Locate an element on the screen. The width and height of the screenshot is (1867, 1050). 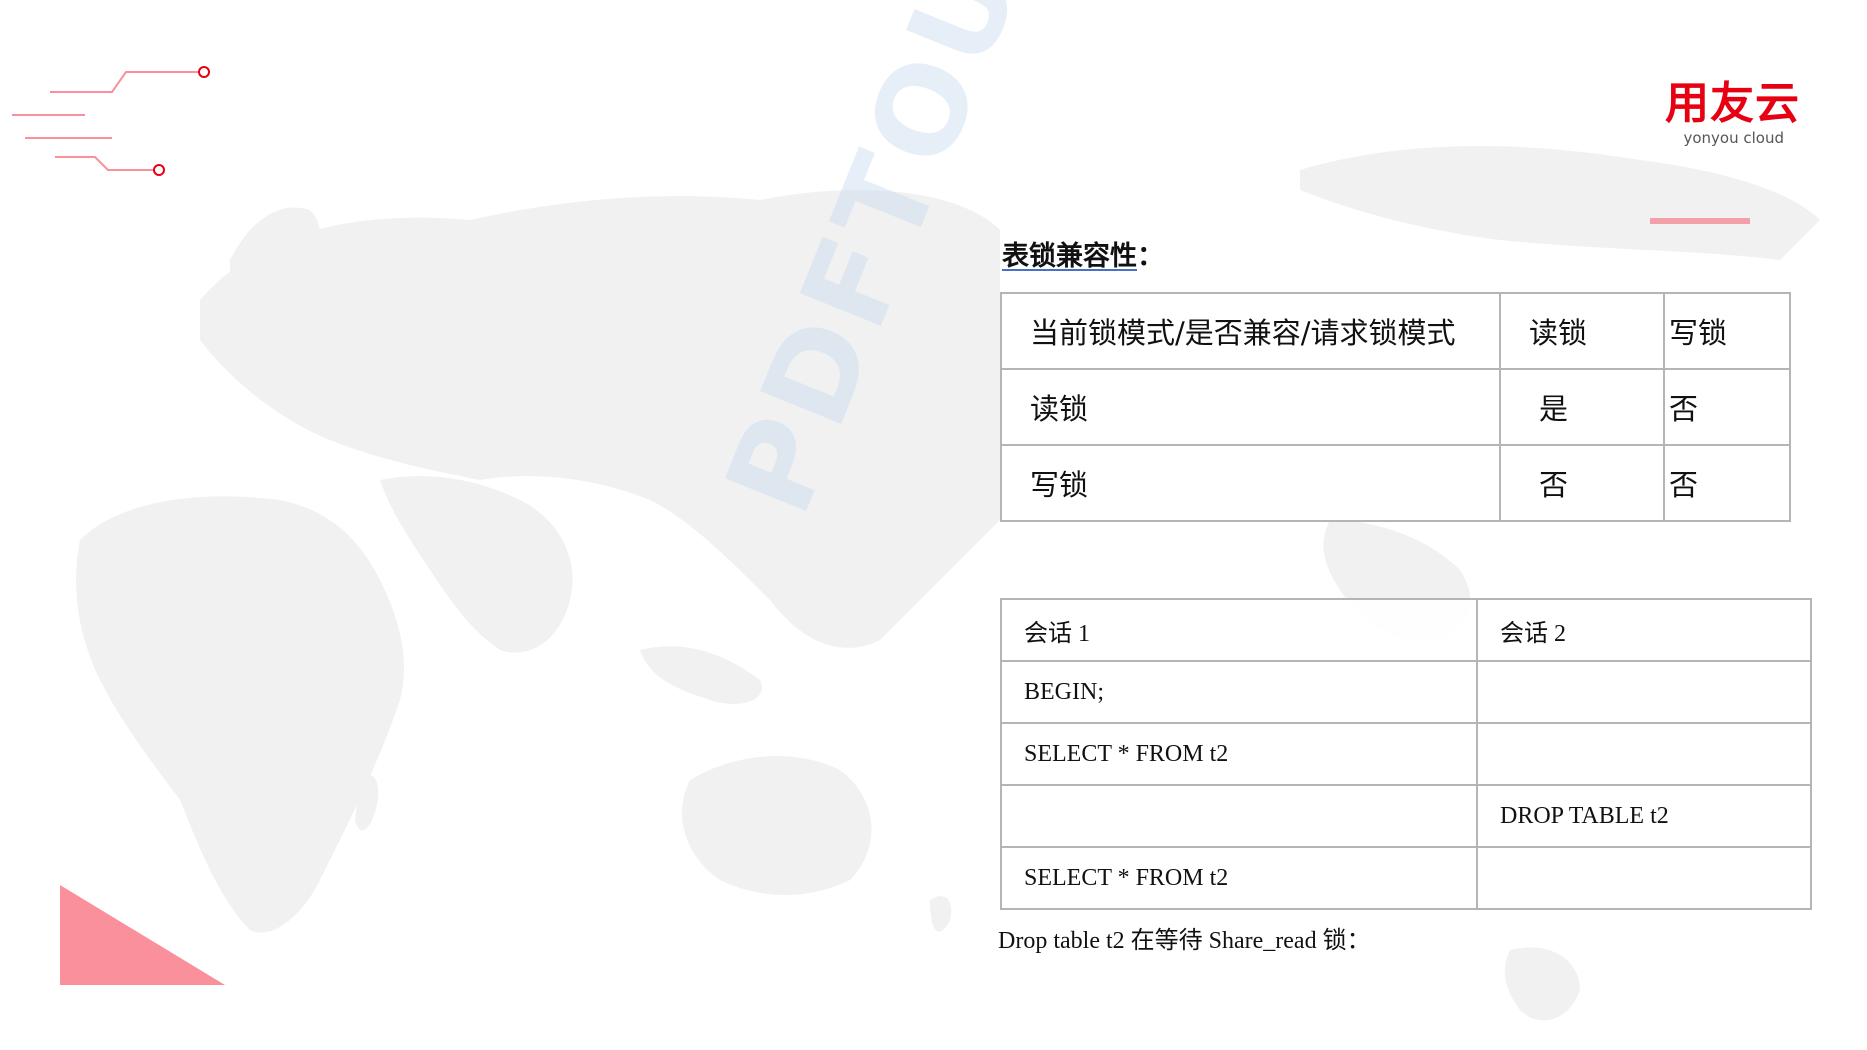
section-title: 表锁兼容性： is located at coordinates (1083, 253).